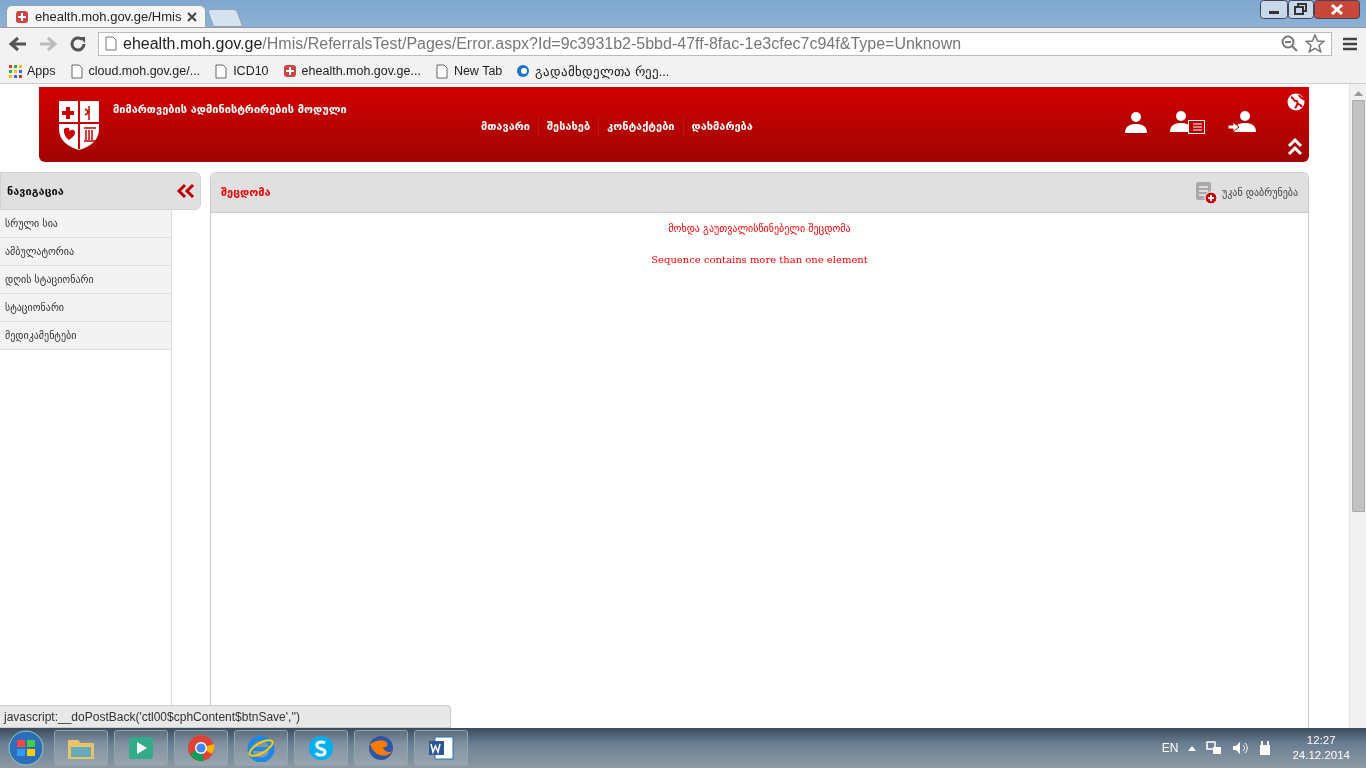 This screenshot has height=768, width=1366. Describe the element at coordinates (641, 126) in the screenshot. I see `menu-link: კონტაქტები` at that location.